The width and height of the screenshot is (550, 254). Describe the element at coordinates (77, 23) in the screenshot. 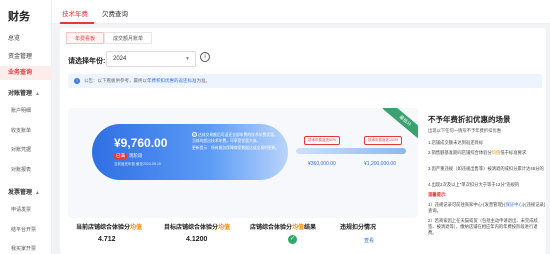

I see `active-tab-indicator` at that location.